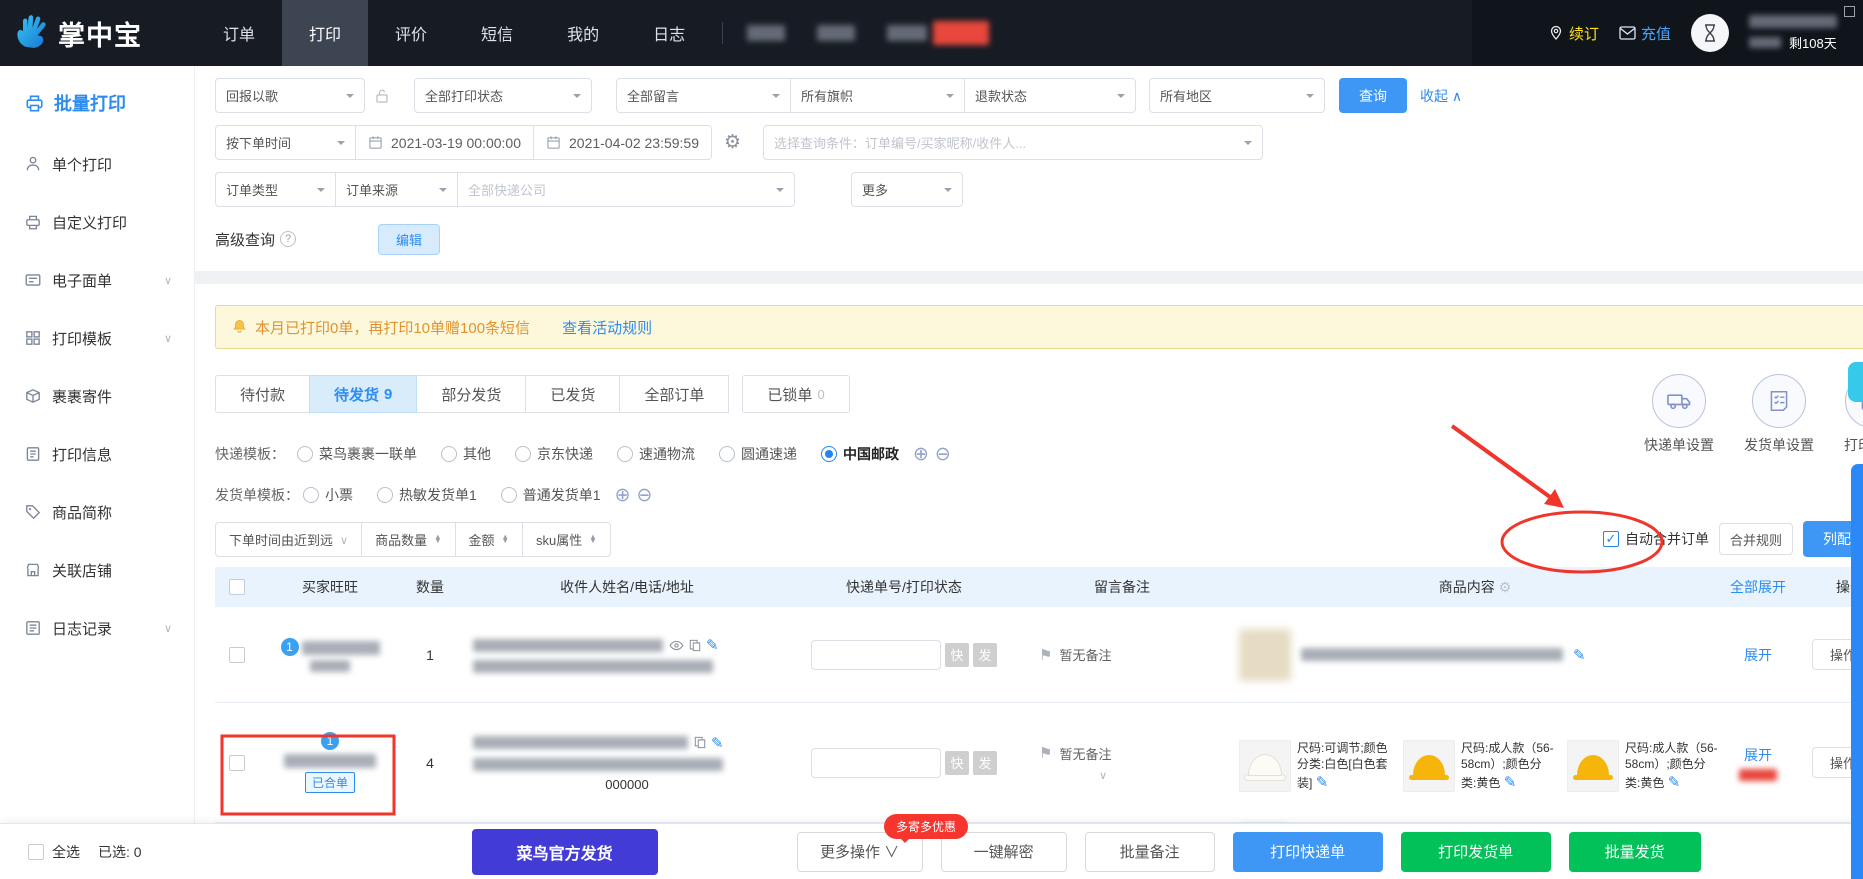  I want to click on radio-yto-express: 圆通速递, so click(758, 454).